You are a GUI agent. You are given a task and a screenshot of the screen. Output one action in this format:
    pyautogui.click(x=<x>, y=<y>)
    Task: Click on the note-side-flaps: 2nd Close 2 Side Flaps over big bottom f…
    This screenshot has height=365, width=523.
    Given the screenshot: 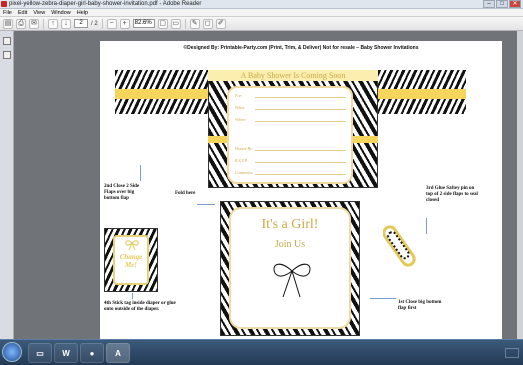 What is the action you would take?
    pyautogui.click(x=122, y=192)
    